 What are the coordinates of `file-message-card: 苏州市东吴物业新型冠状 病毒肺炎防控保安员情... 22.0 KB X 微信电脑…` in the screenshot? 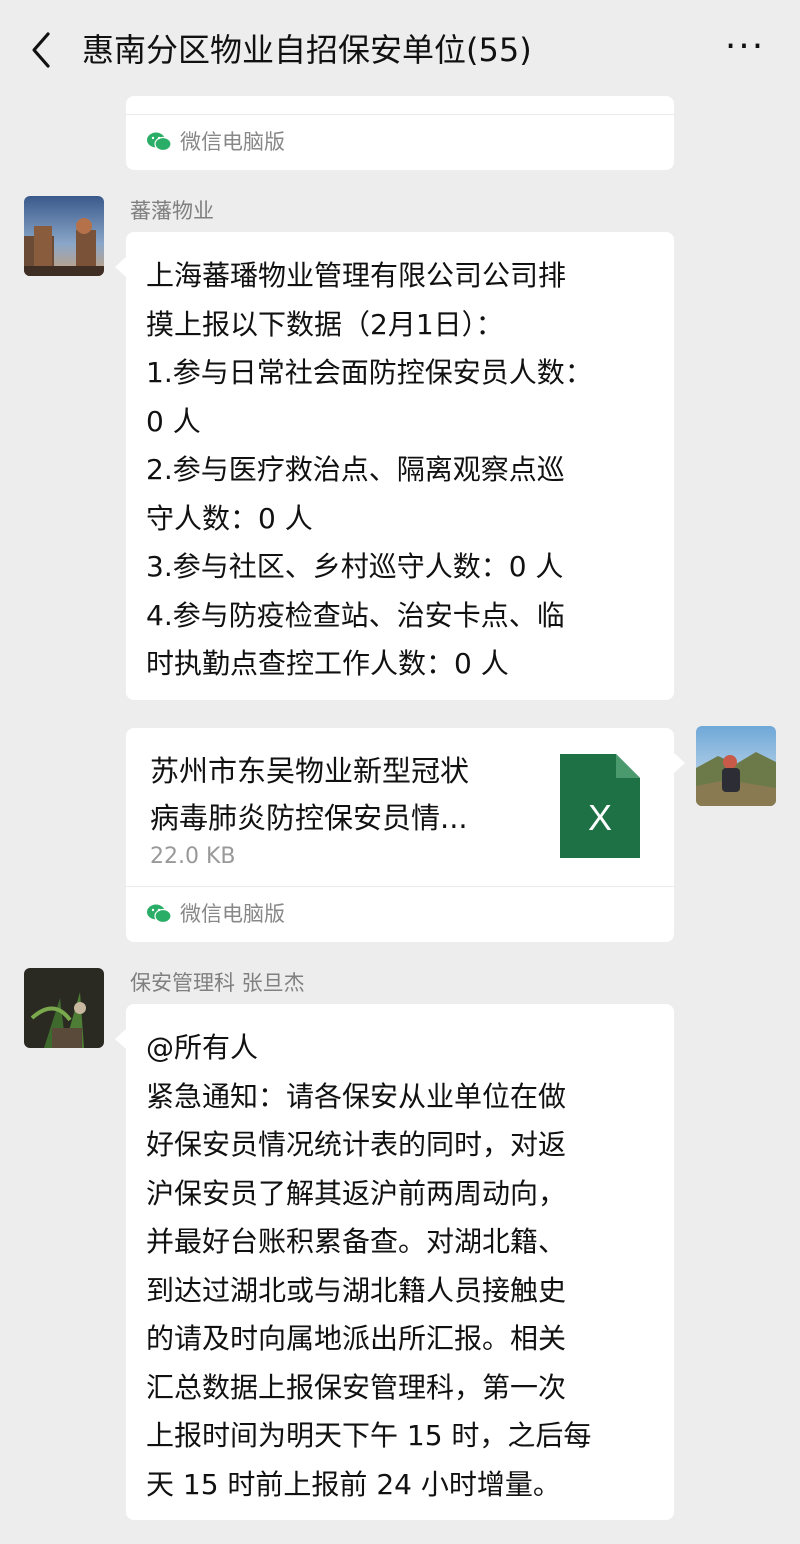 It's located at (405, 835).